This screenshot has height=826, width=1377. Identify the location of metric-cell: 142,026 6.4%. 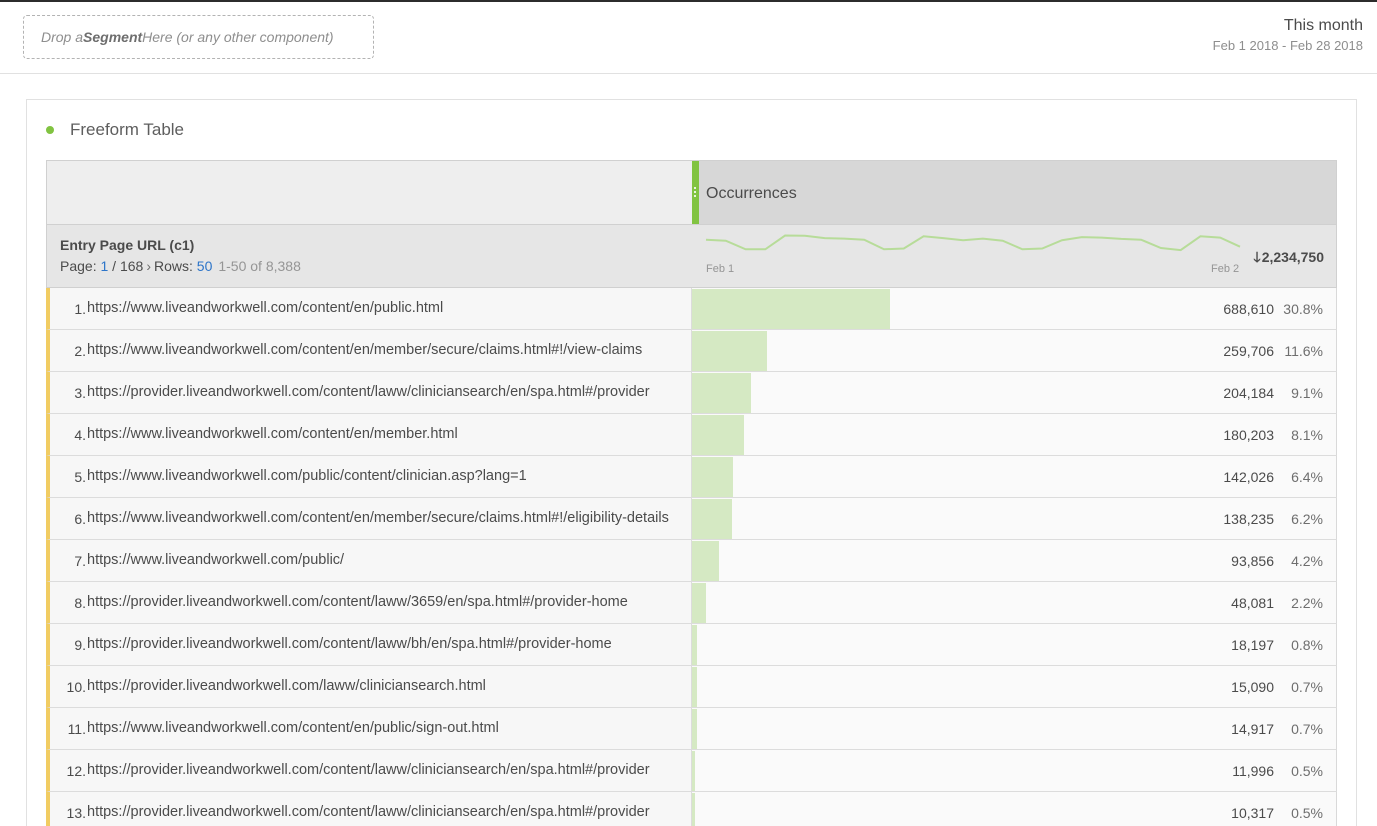
(1013, 476).